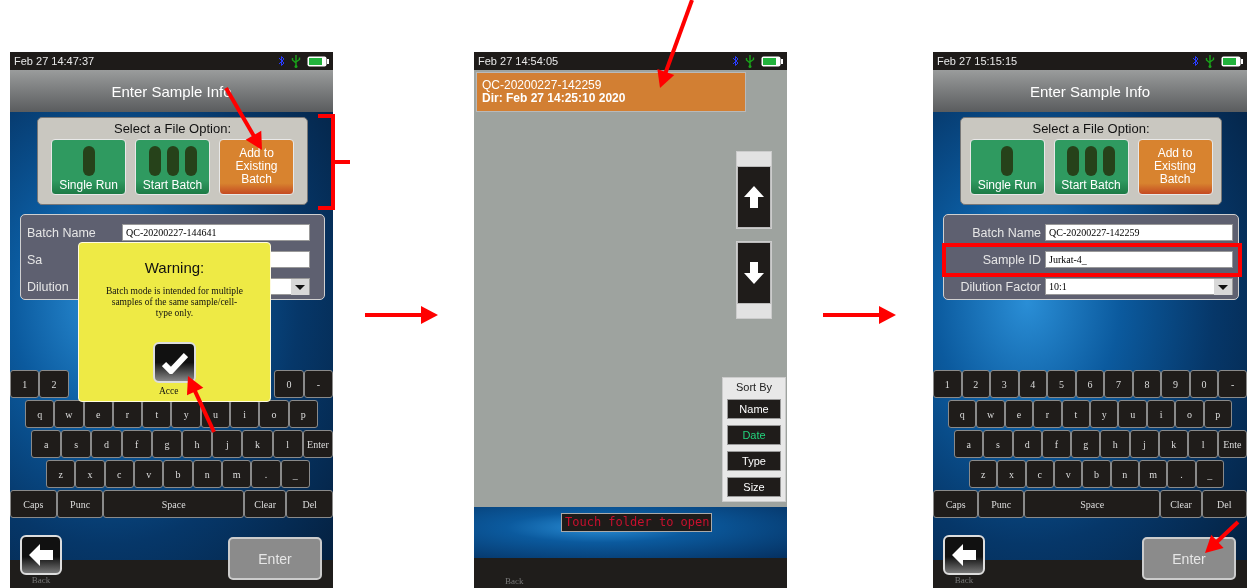  I want to click on accept-label: Acce, so click(169, 391).